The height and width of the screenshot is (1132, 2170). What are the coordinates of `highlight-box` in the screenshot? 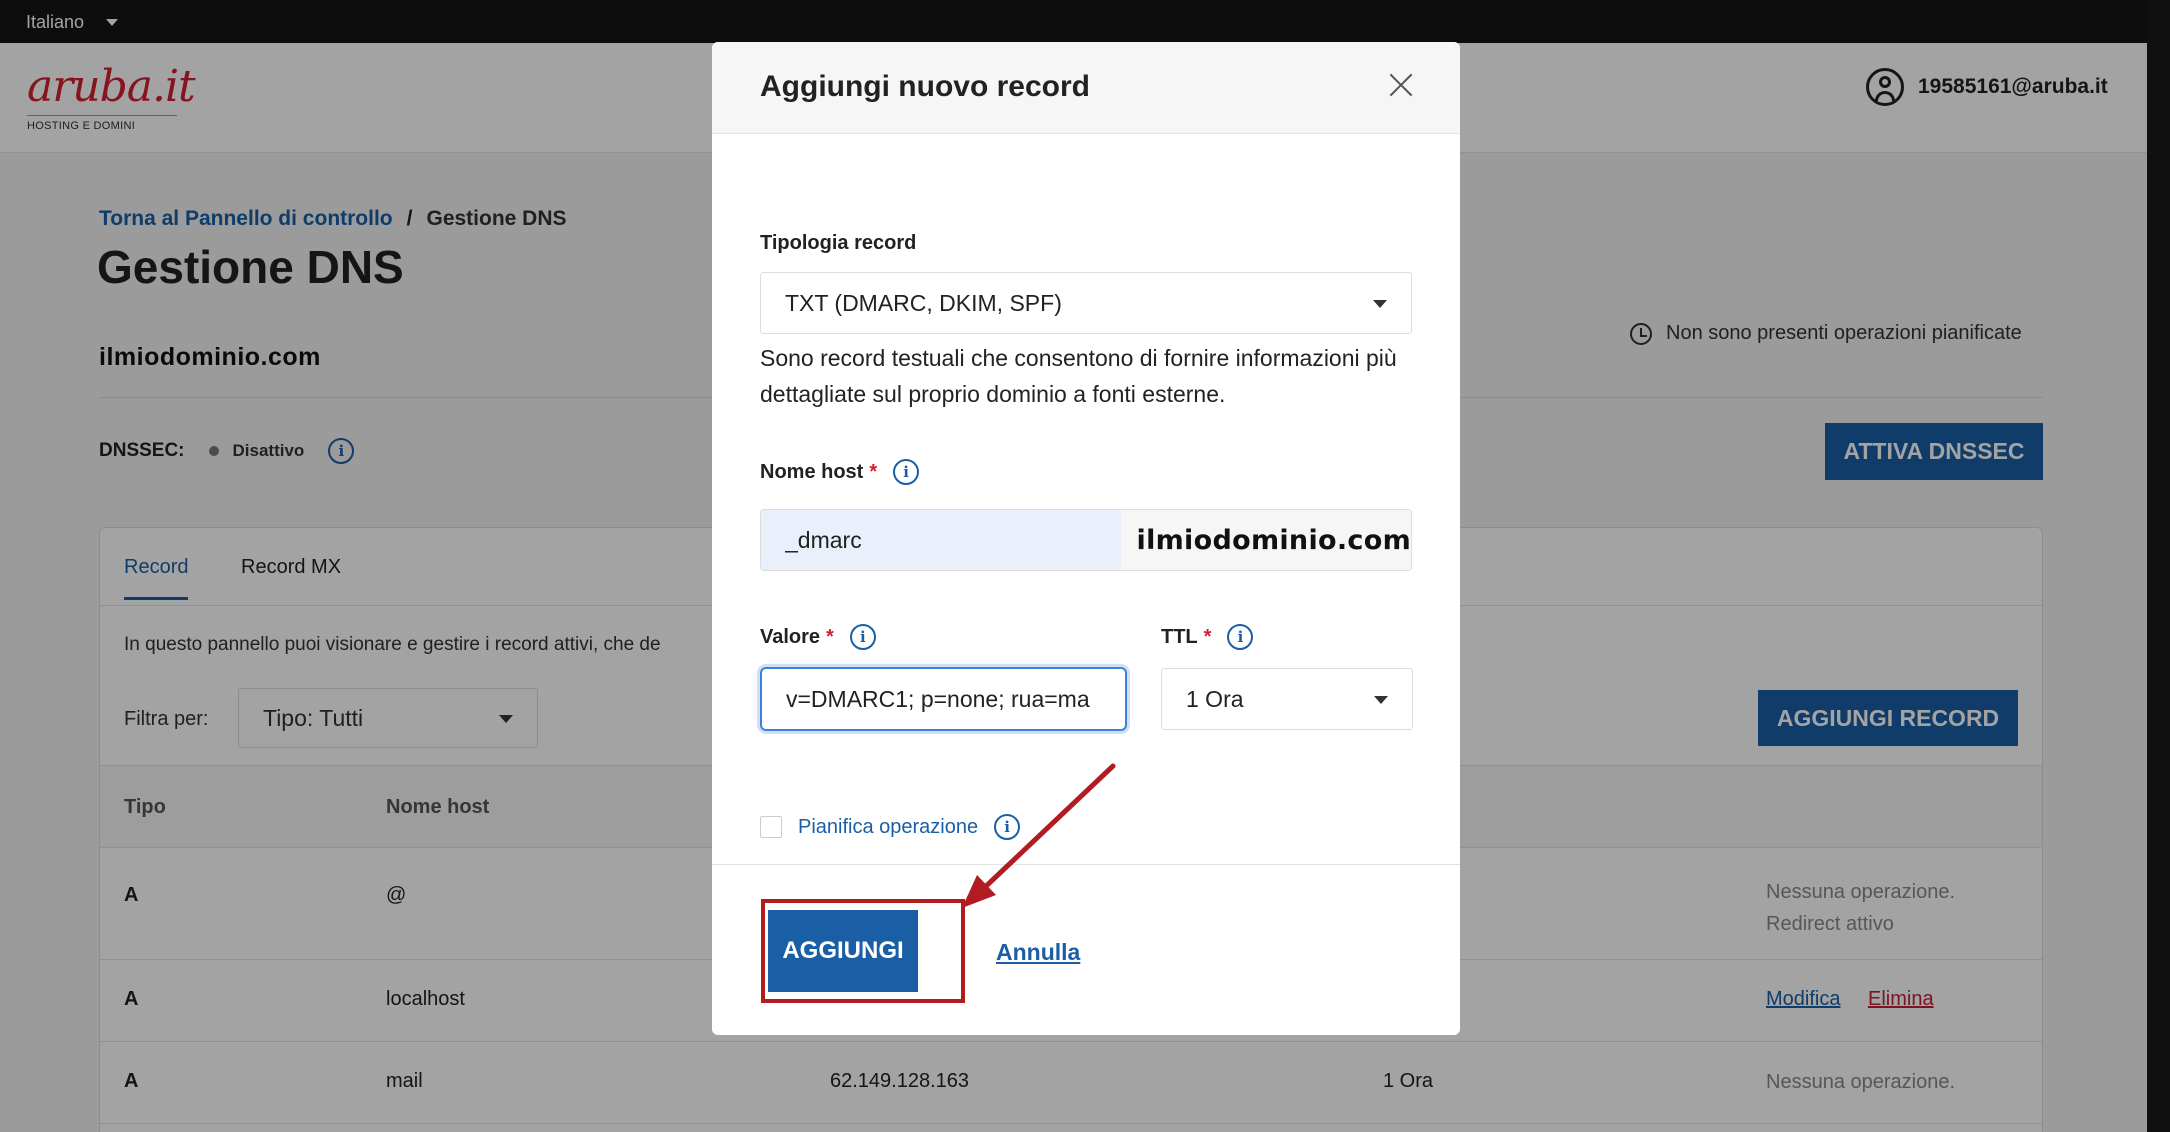 It's located at (863, 951).